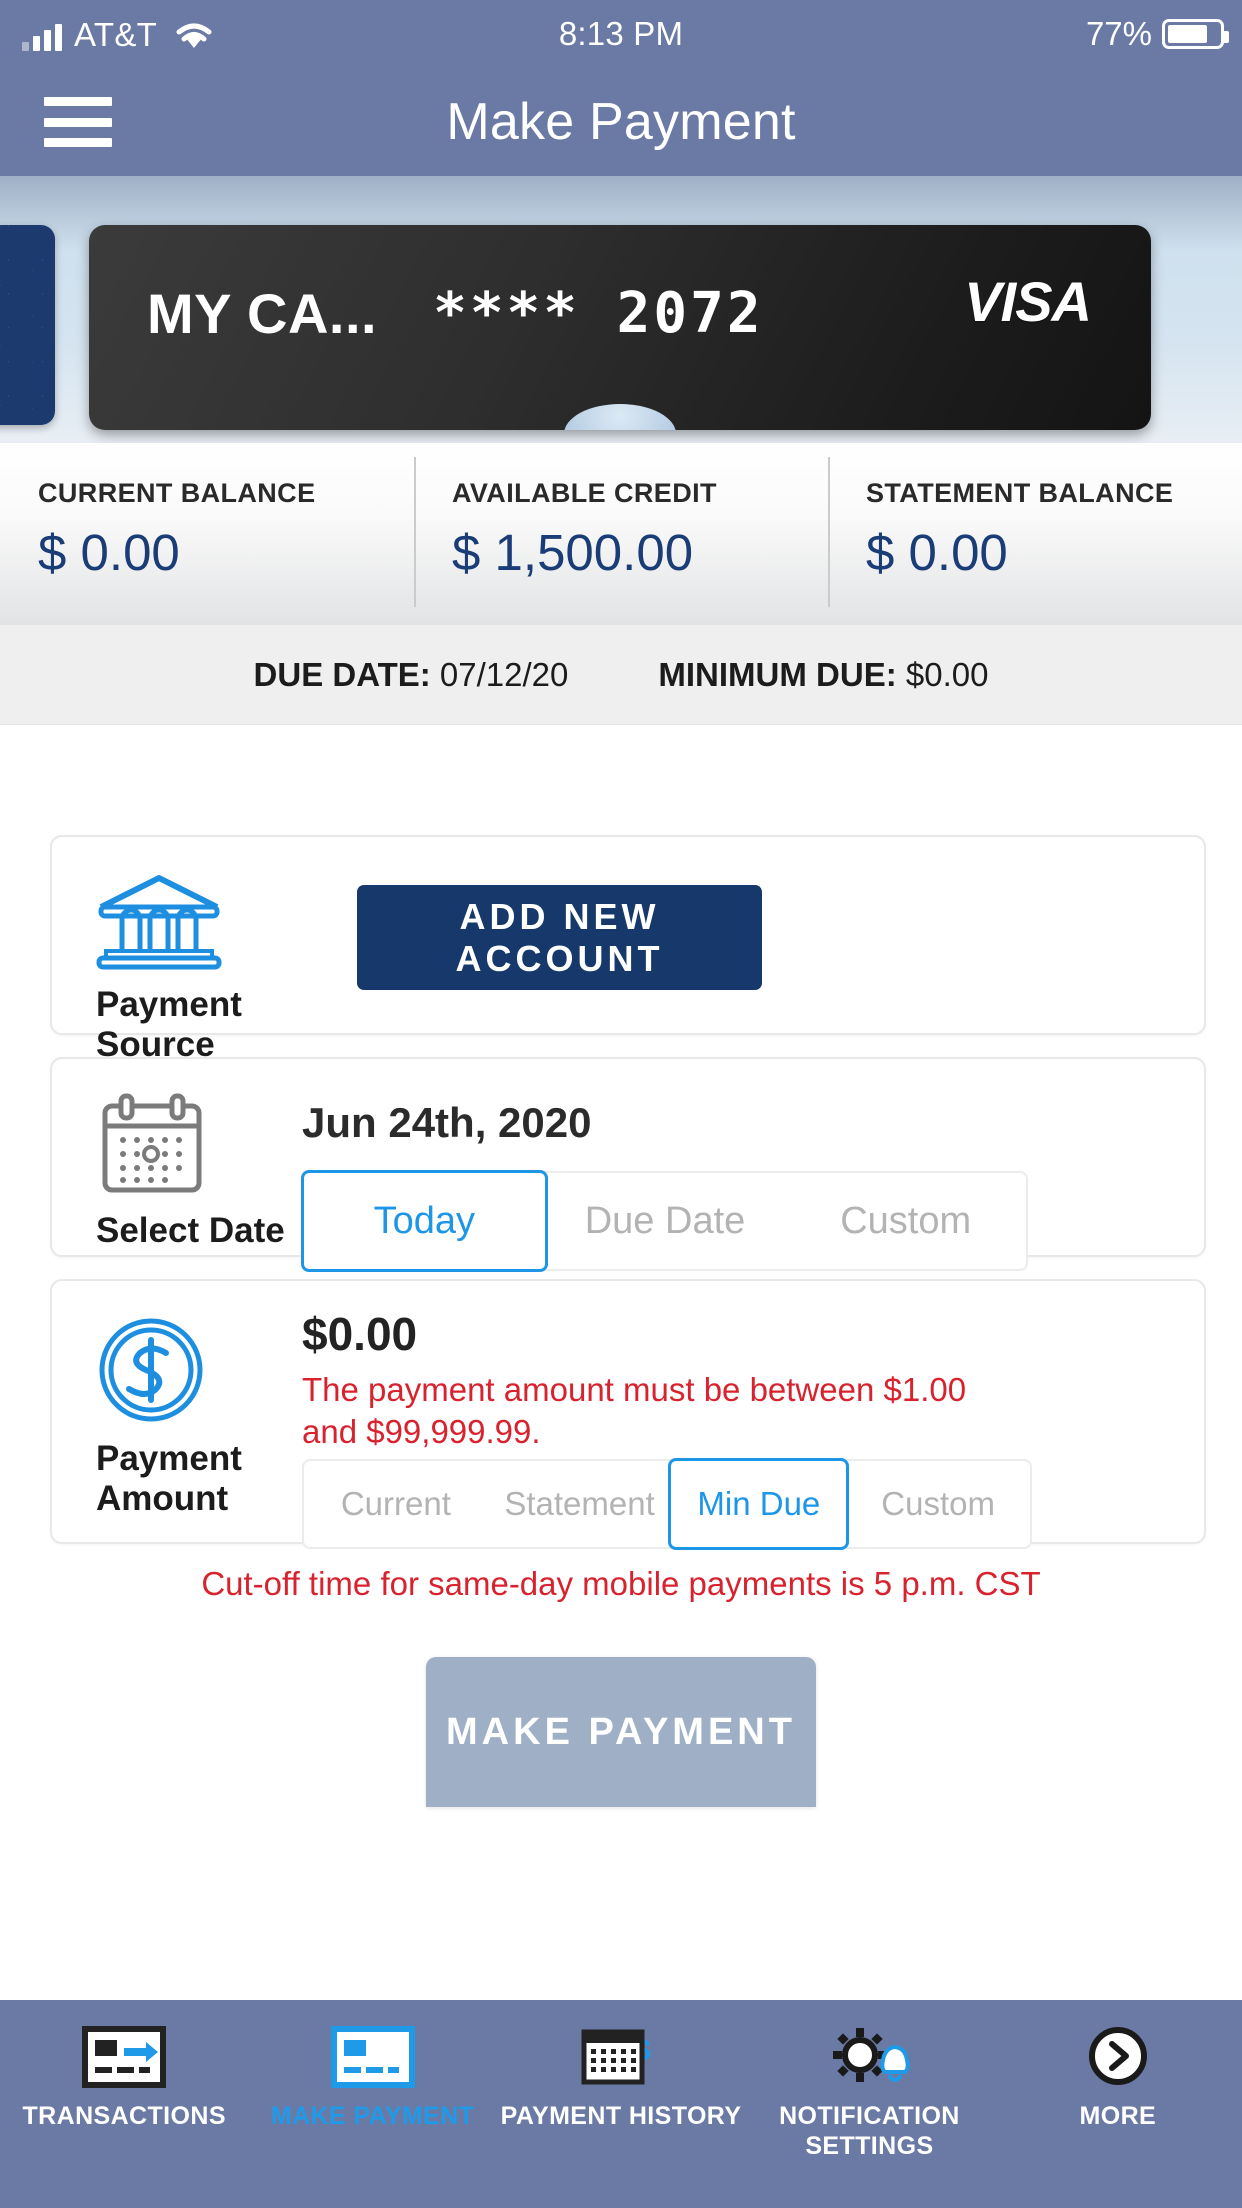 Image resolution: width=1242 pixels, height=2208 pixels. What do you see at coordinates (559, 937) in the screenshot?
I see `add-new-account-button: ADD NEW ACCOUNT` at bounding box center [559, 937].